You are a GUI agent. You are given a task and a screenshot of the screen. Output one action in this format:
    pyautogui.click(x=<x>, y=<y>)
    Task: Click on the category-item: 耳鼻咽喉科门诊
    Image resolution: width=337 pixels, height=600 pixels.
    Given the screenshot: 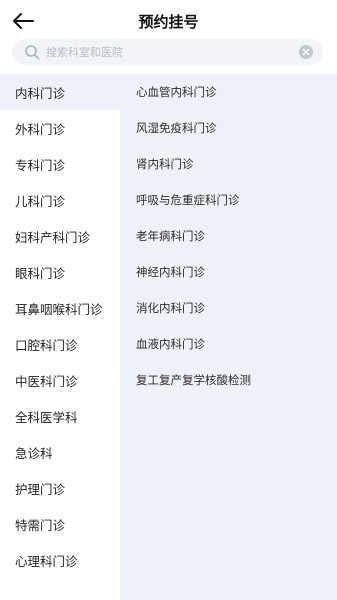 What is the action you would take?
    pyautogui.click(x=60, y=308)
    